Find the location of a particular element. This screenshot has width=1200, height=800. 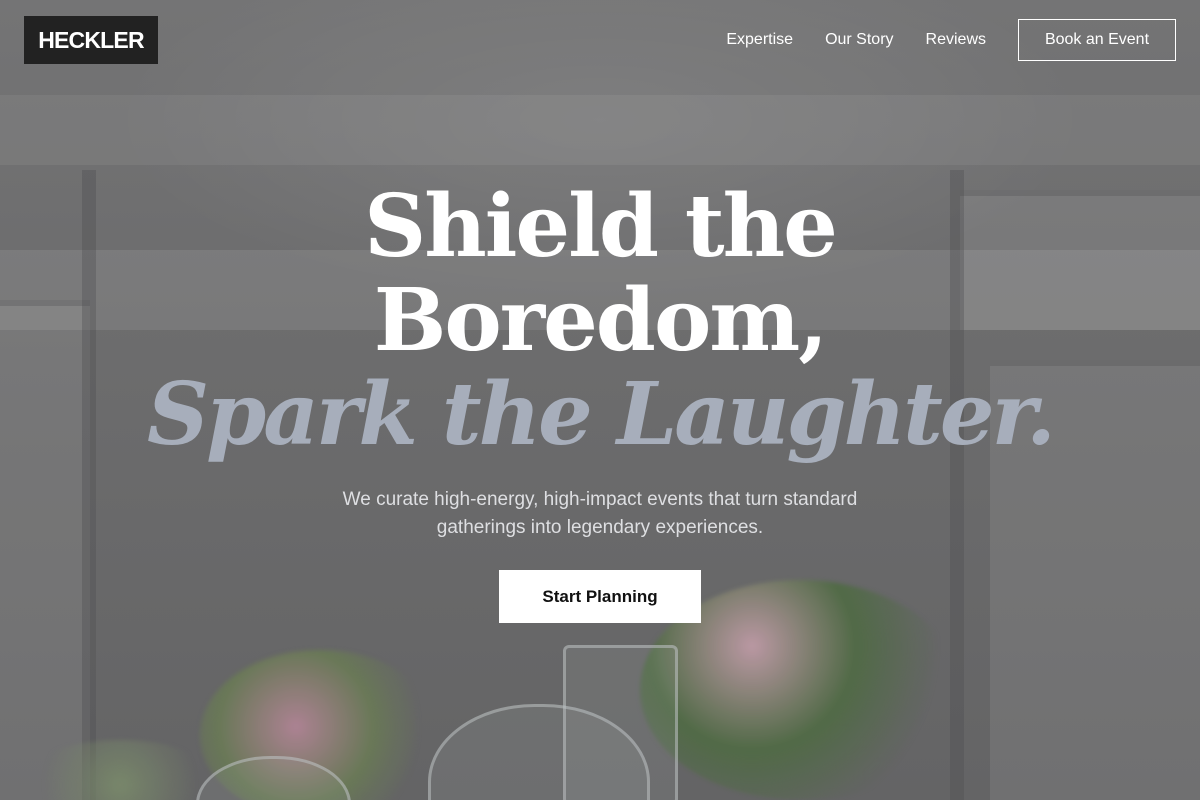

nav-link-our-story: Our Story is located at coordinates (859, 40).